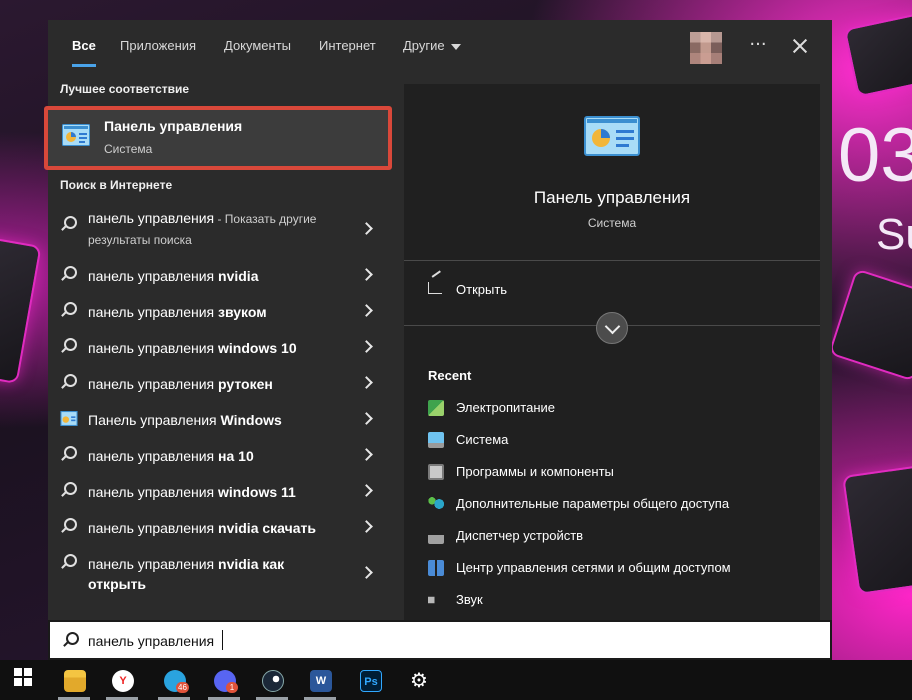  What do you see at coordinates (434, 600) in the screenshot?
I see `speaker-icon` at bounding box center [434, 600].